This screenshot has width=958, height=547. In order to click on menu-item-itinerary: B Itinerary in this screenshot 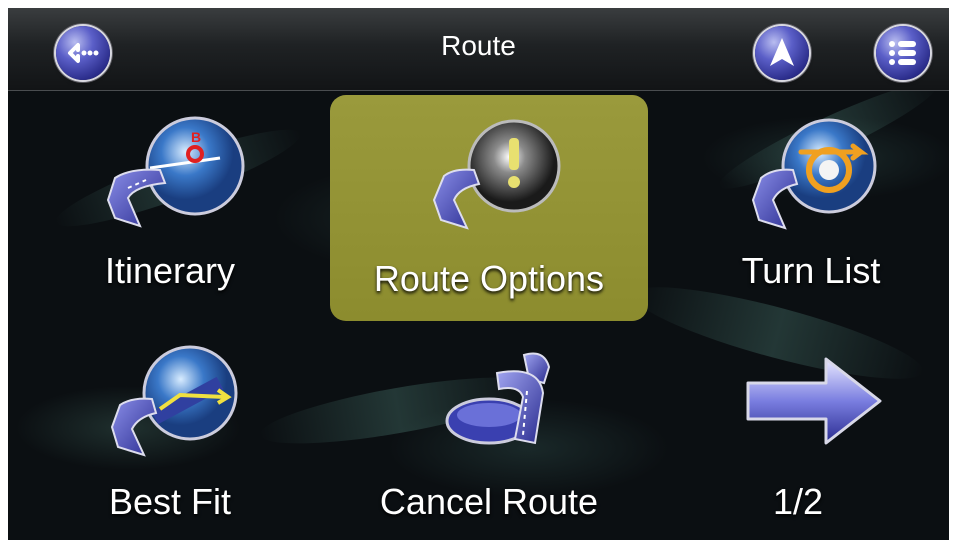, I will do `click(170, 208)`.